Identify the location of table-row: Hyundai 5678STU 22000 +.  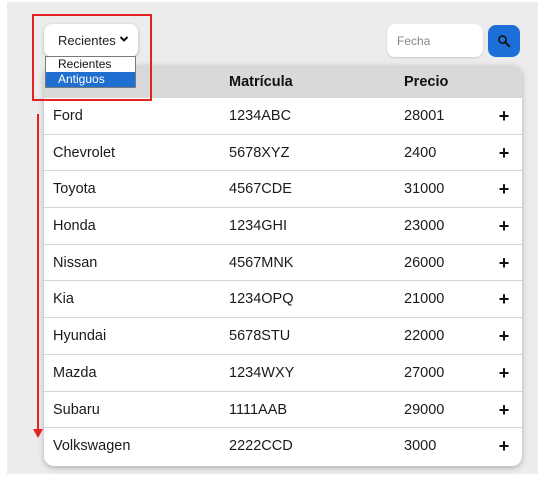
(283, 336).